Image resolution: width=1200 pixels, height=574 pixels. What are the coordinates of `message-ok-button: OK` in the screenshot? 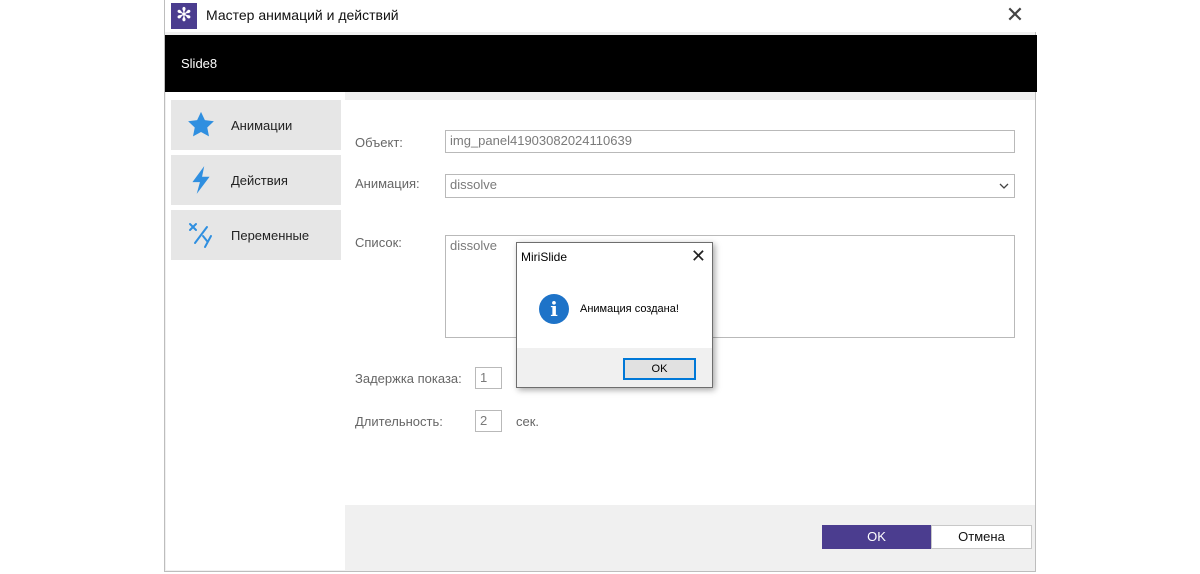 It's located at (659, 369).